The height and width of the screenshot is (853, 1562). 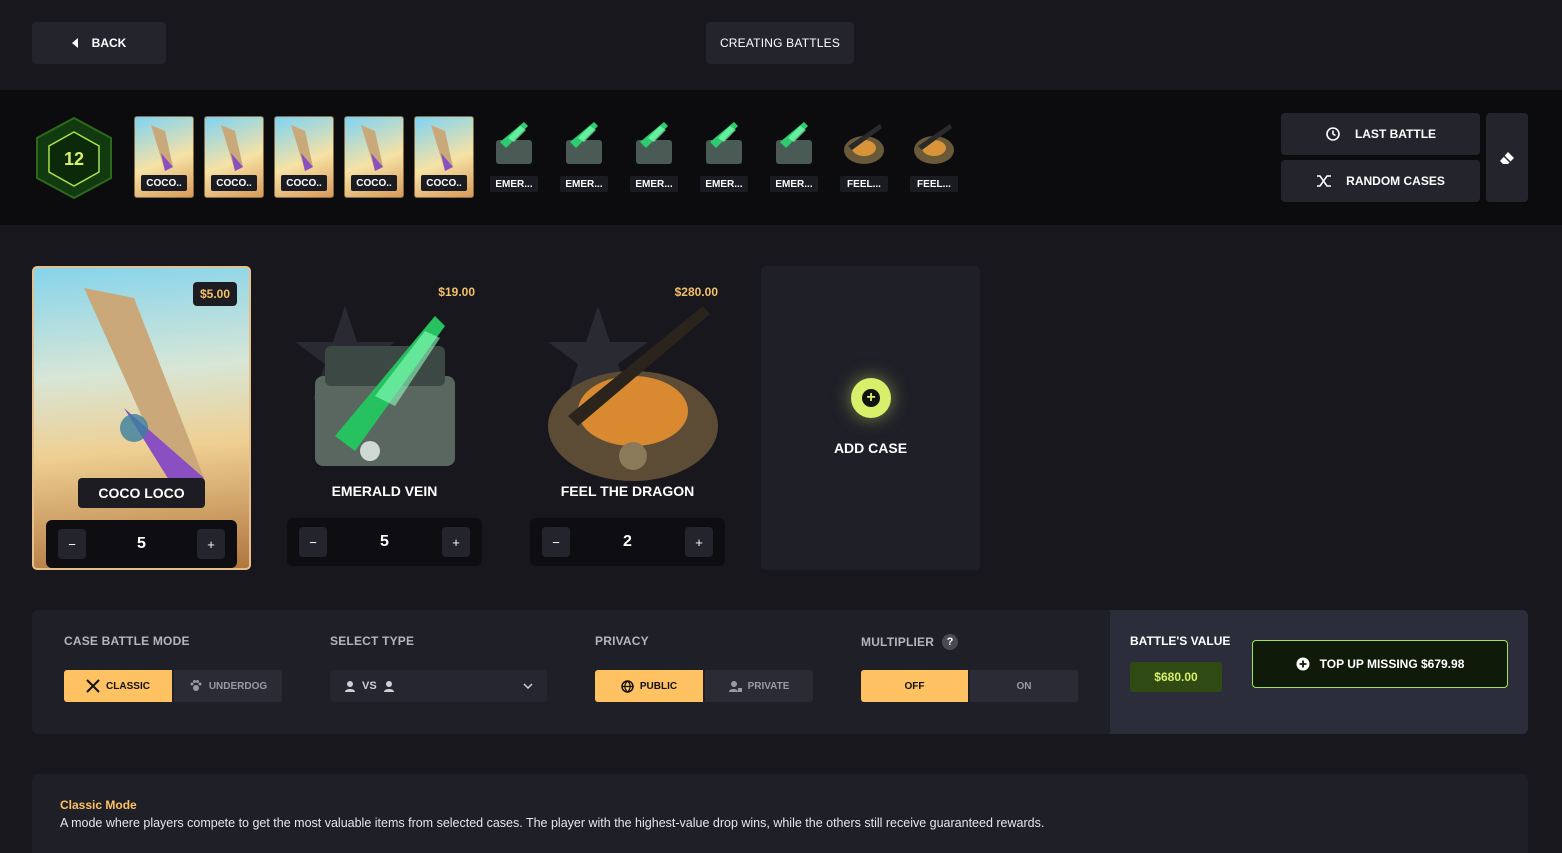 What do you see at coordinates (627, 418) in the screenshot?
I see `case-card: $280.00 FEEL THE DRAGON − 2 +` at bounding box center [627, 418].